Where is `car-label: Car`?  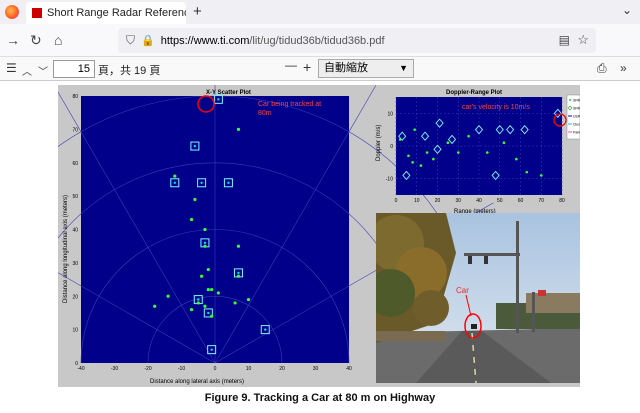 car-label: Car is located at coordinates (462, 290).